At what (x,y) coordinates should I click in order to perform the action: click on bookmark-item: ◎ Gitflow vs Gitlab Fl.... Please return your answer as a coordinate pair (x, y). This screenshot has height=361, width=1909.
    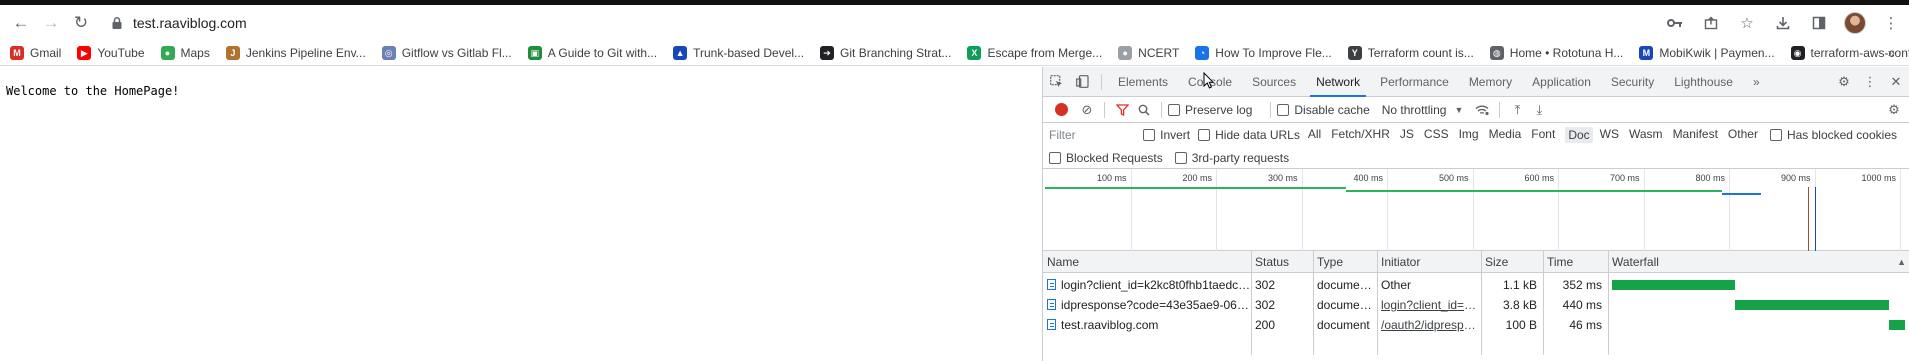
    Looking at the image, I should click on (446, 53).